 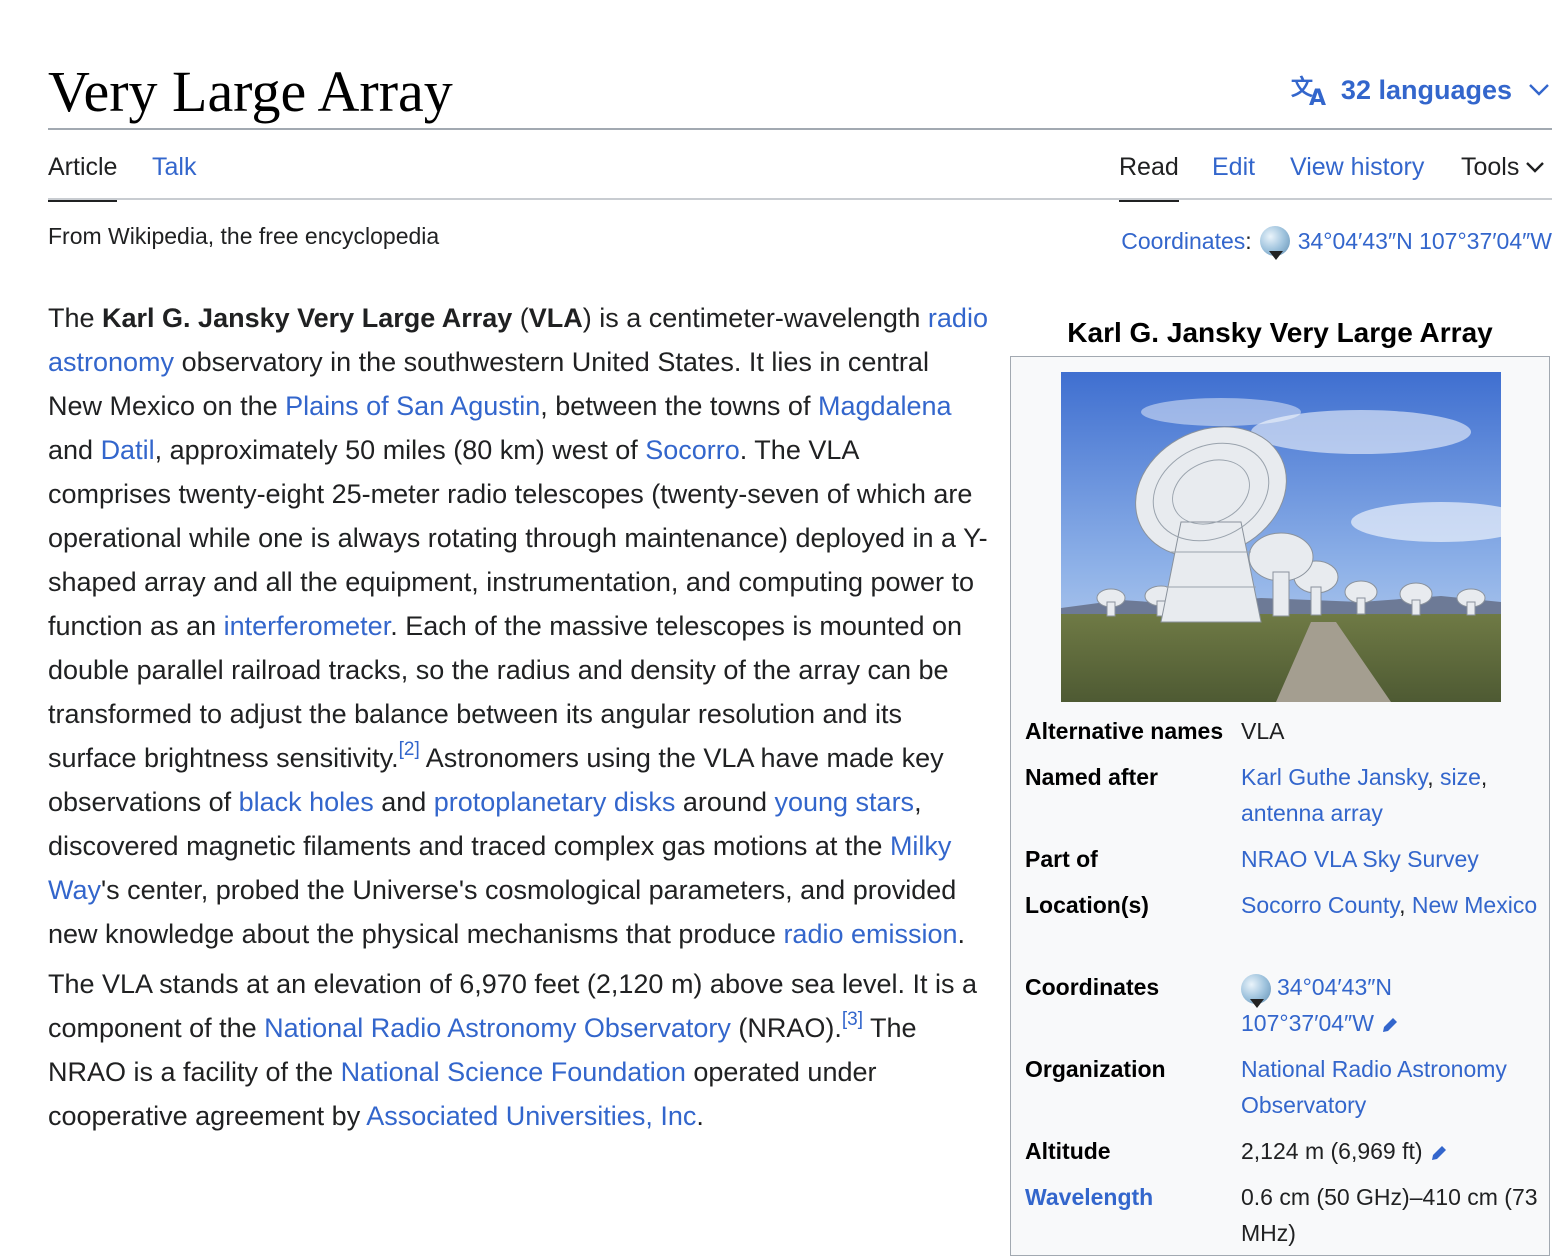 I want to click on link-antenna-array: antenna array, so click(x=1312, y=813).